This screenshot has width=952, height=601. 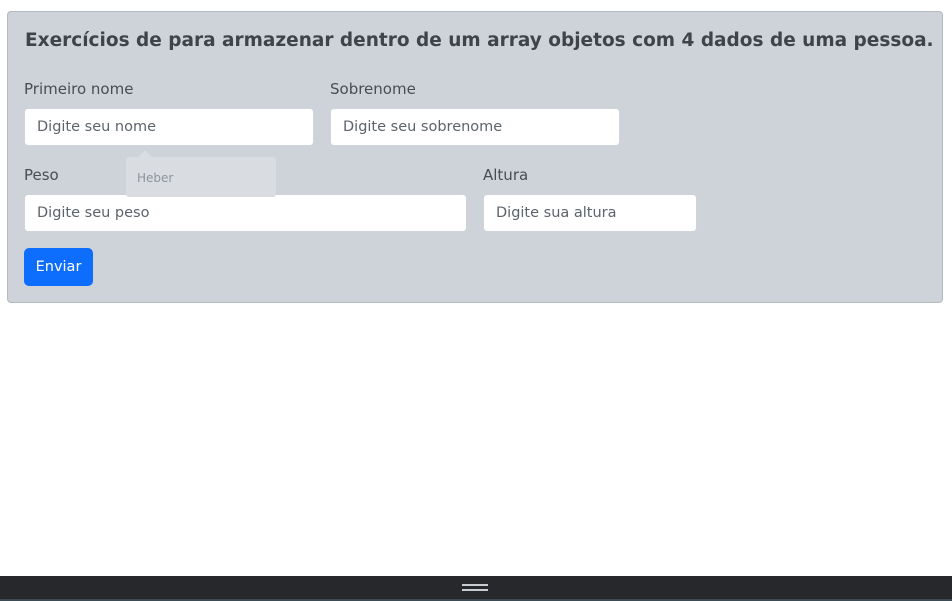 I want to click on height-label: Altura, so click(x=506, y=175).